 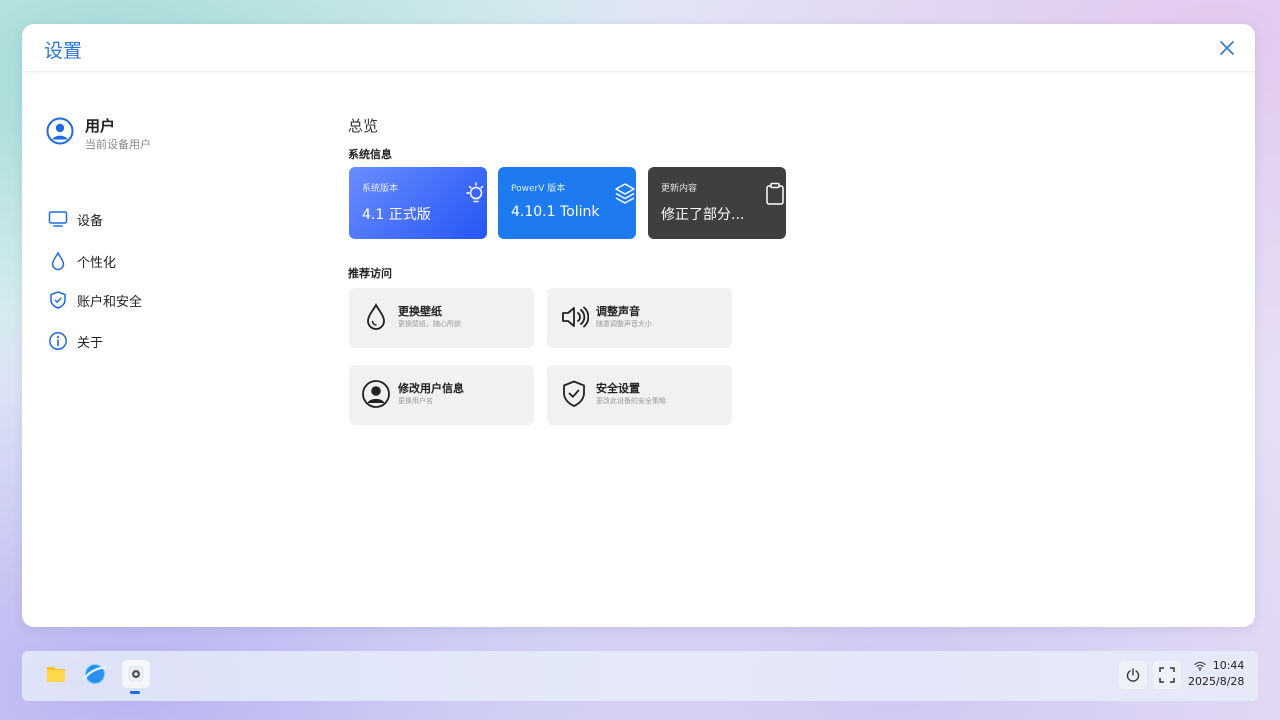 I want to click on sidebar-item-account-security: 账户和安全, so click(x=95, y=300).